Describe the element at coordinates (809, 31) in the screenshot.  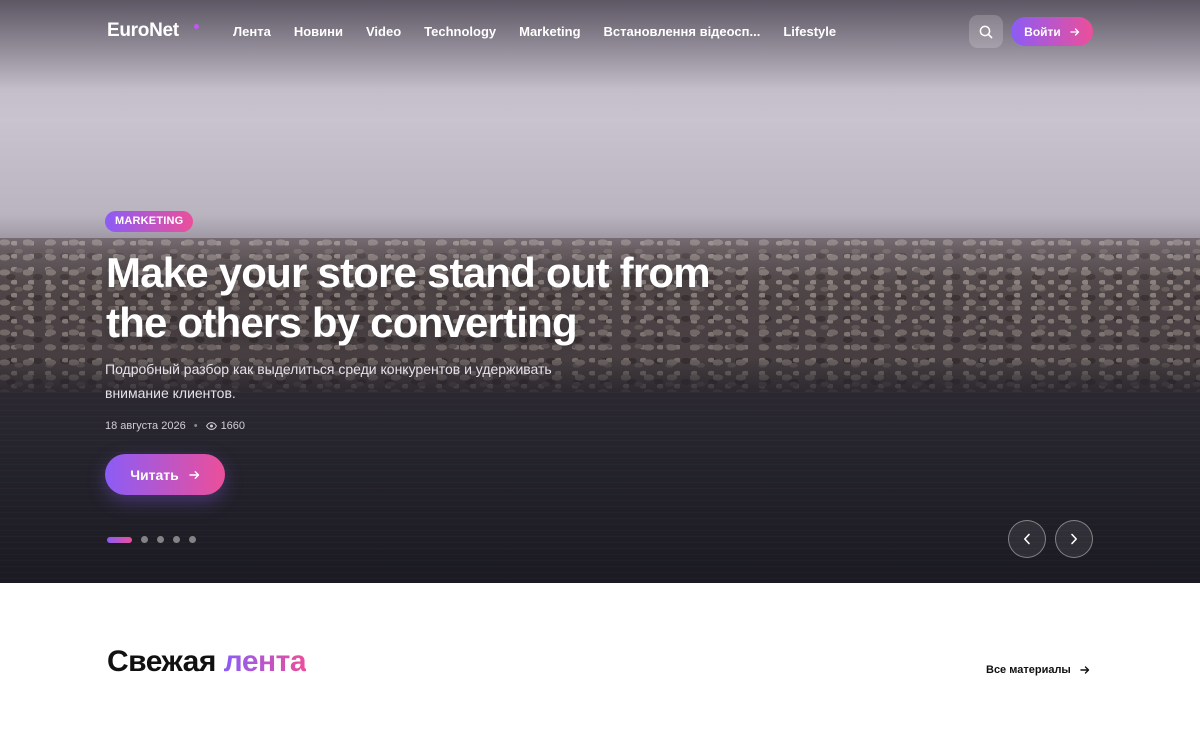
I see `nav-item-lifestyle: Lifestyle` at that location.